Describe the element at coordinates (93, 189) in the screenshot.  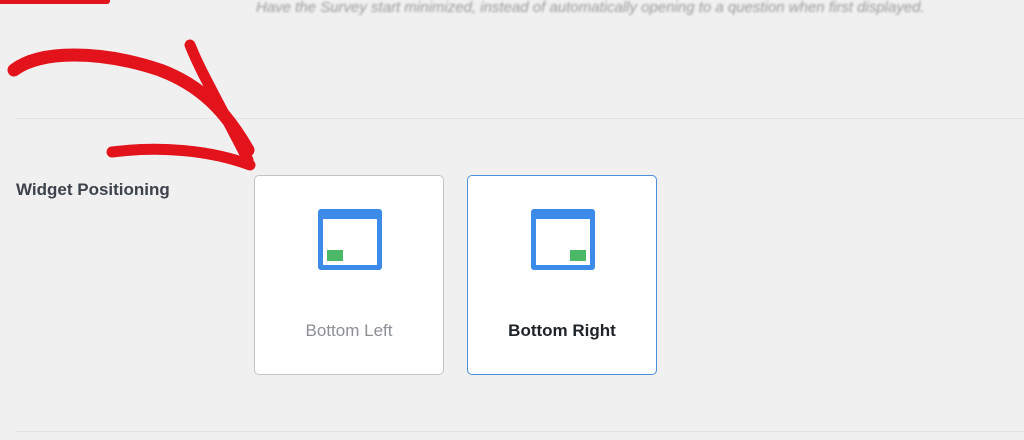
I see `widget-positioning-label: Widget Positioning` at that location.